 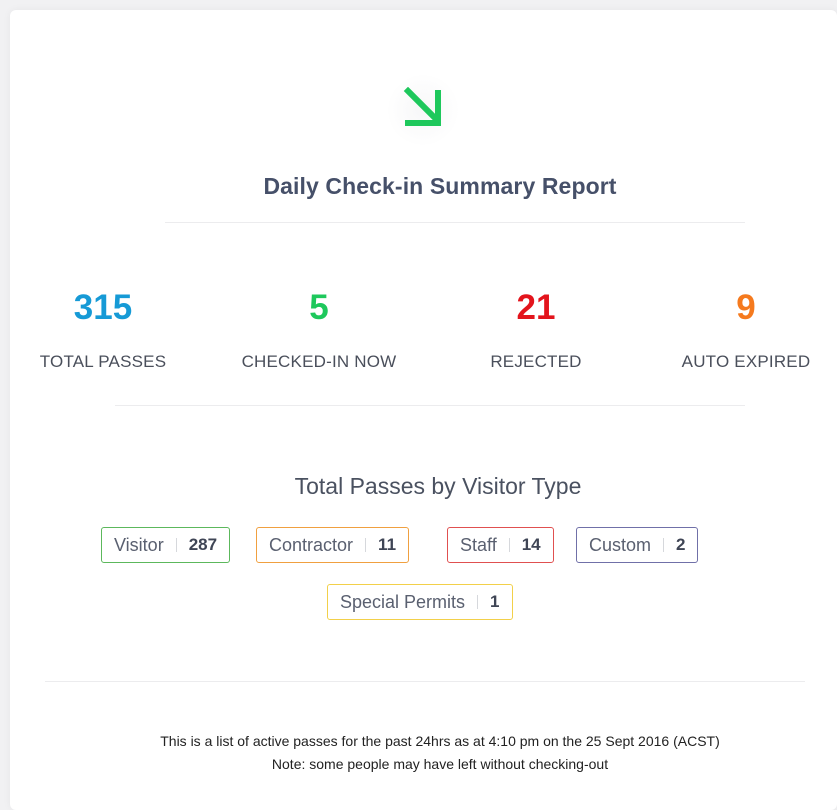 I want to click on arrow-down-right-icon, so click(x=422, y=106).